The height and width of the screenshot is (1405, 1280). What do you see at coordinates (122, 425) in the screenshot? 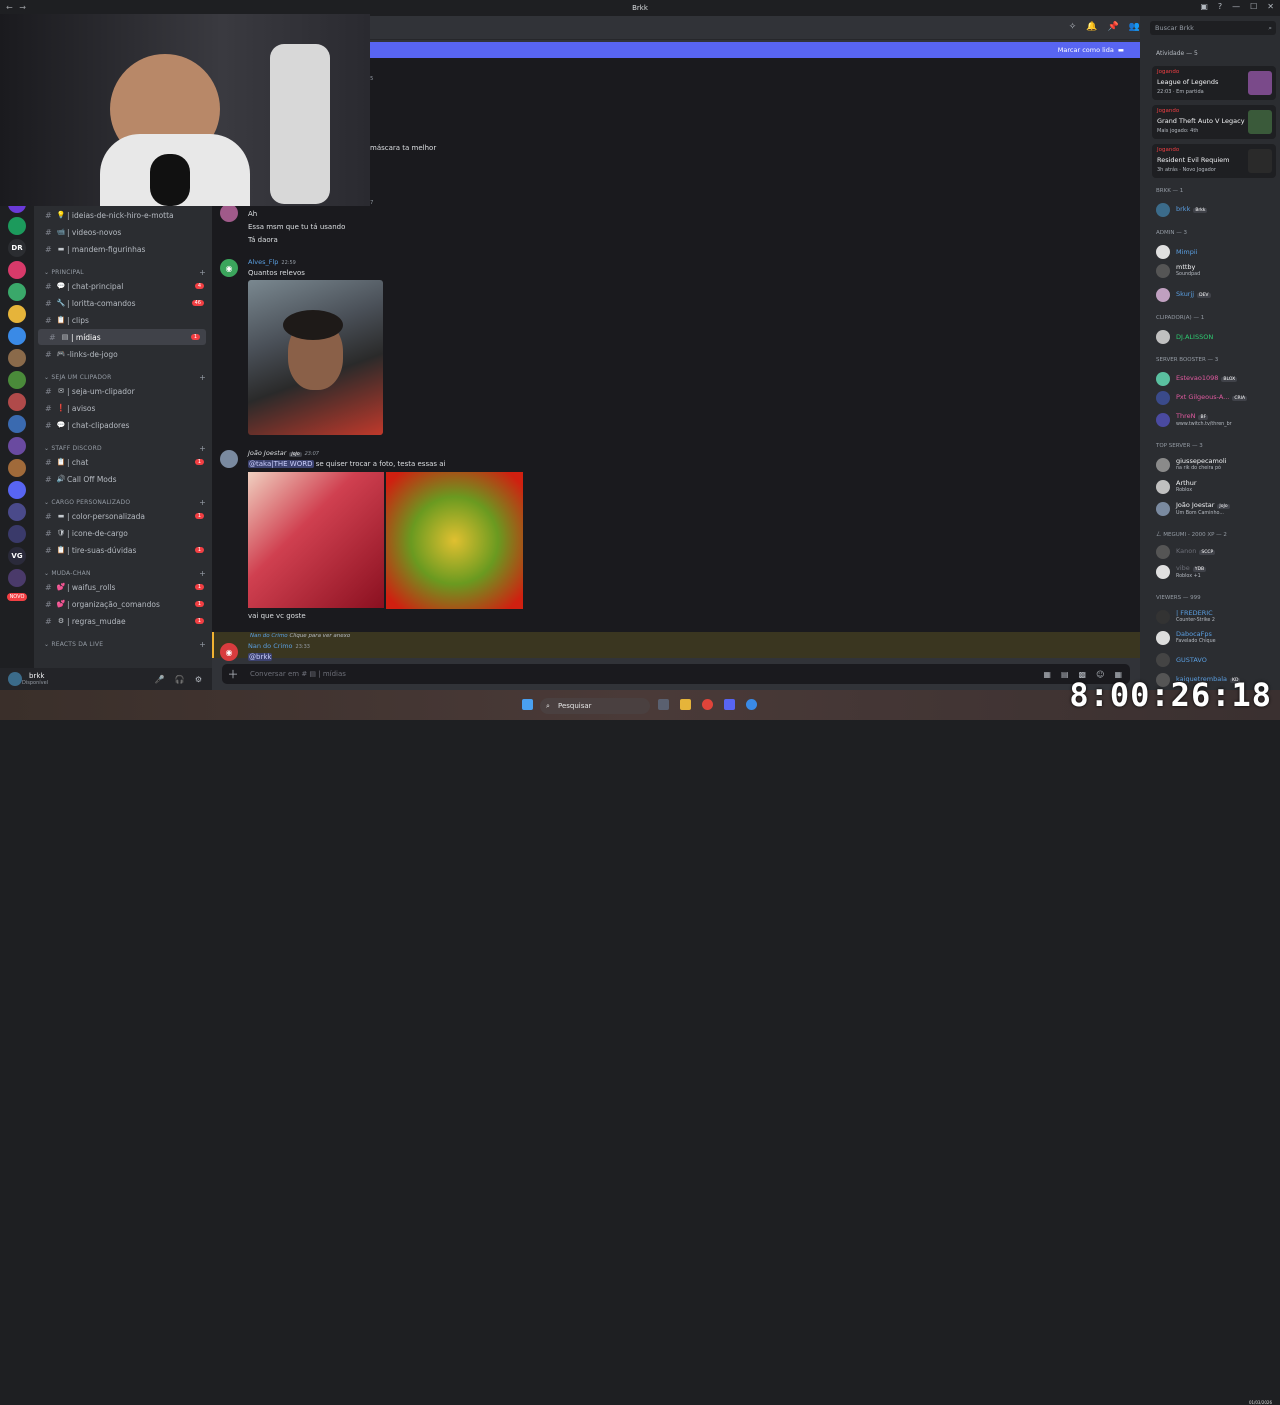
I see `channel-item: # 💬 | chat-clipadores` at bounding box center [122, 425].